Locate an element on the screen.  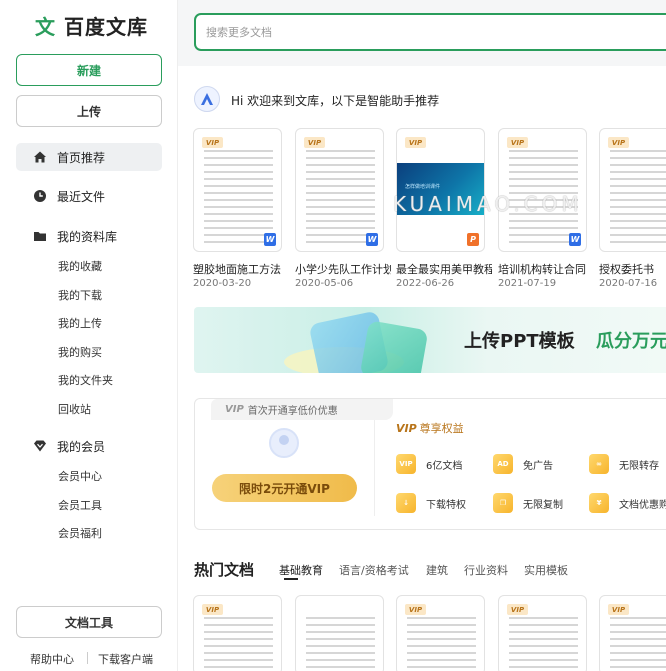
doc-date: 2020-07-16 is located at coordinates (628, 283).